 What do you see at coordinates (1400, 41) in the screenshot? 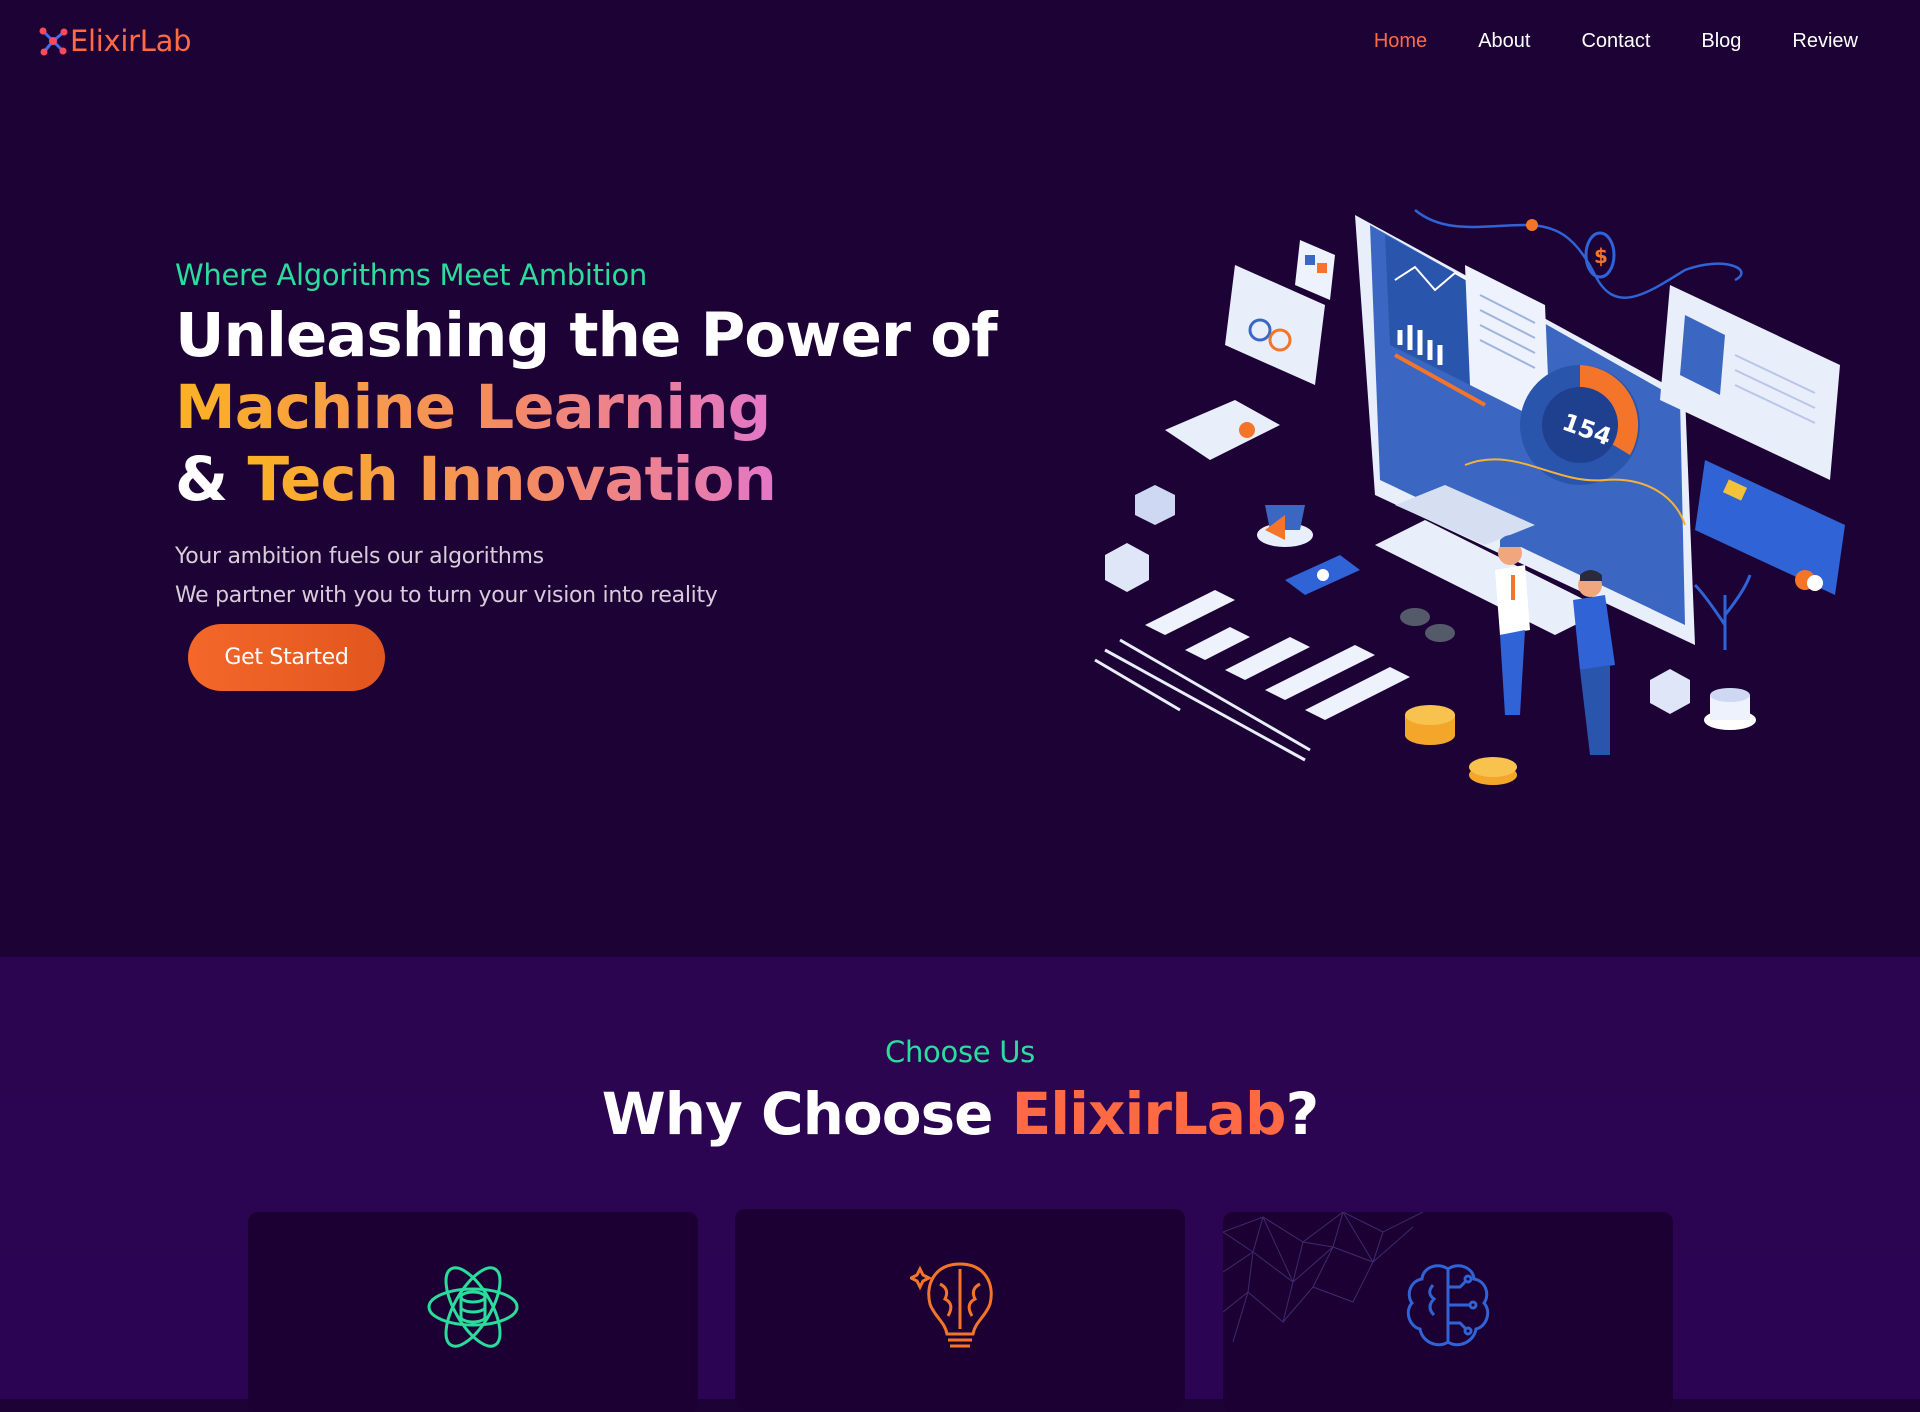
I see `nav-home: Home` at bounding box center [1400, 41].